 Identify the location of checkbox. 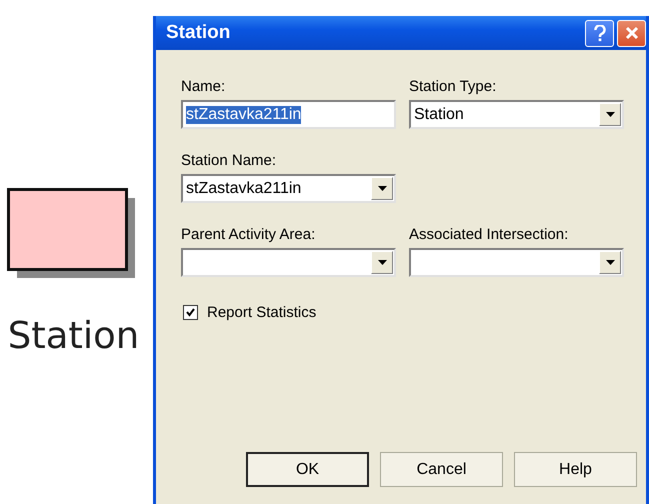
(190, 312).